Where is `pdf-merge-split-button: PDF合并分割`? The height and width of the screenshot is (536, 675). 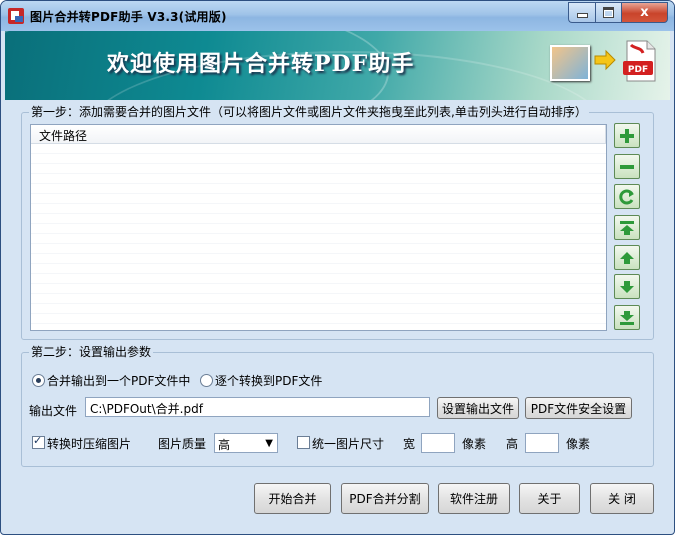 pdf-merge-split-button: PDF合并分割 is located at coordinates (385, 498).